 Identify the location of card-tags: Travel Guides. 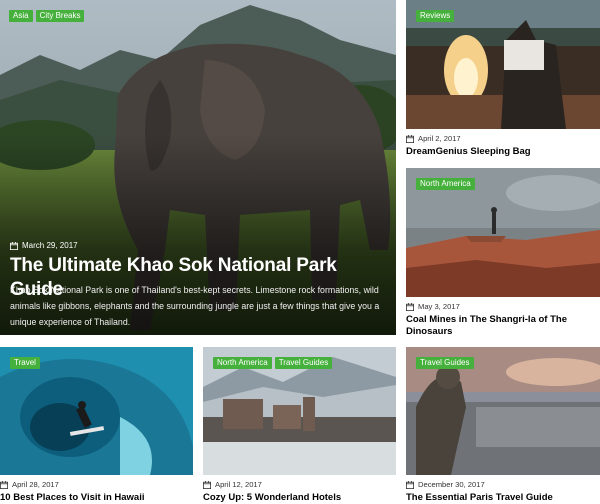
(445, 363).